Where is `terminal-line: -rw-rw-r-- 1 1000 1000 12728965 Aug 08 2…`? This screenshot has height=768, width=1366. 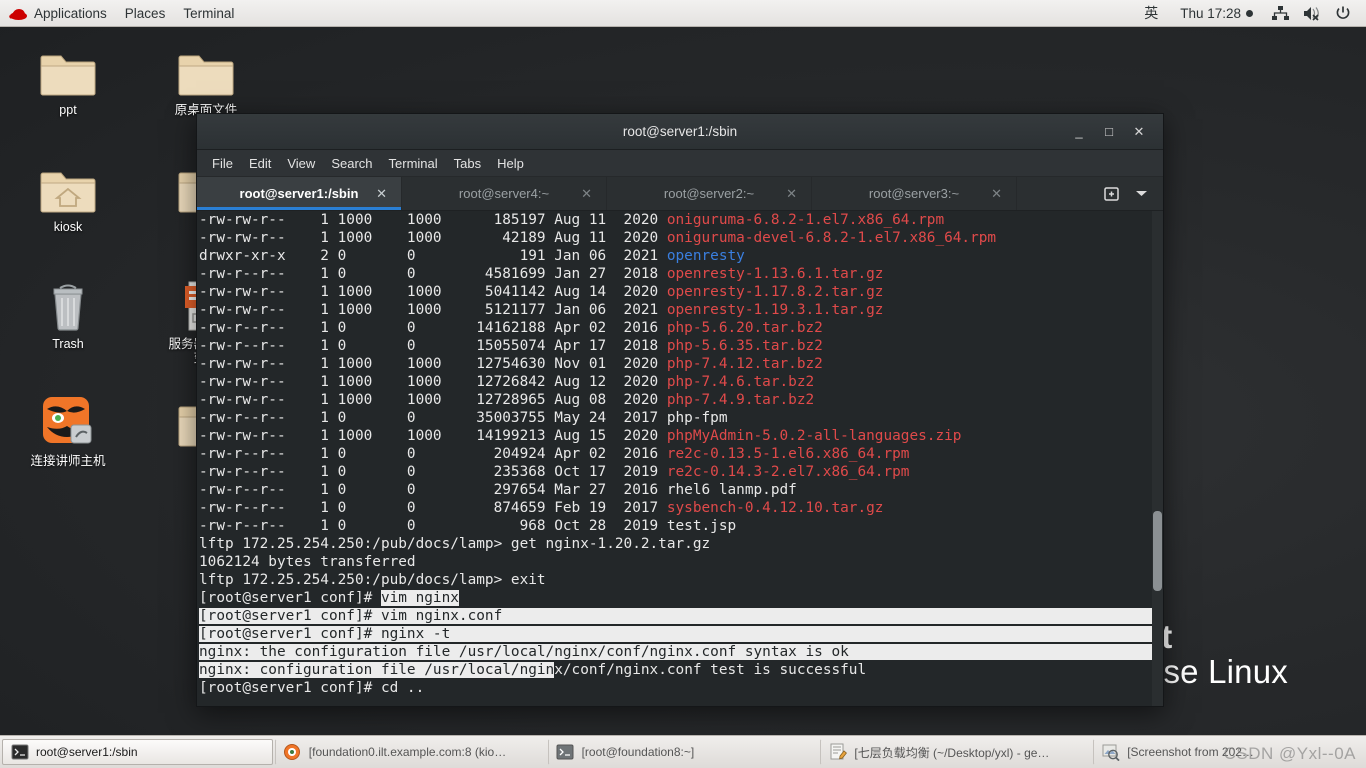
terminal-line: -rw-rw-r-- 1 1000 1000 12728965 Aug 08 2… is located at coordinates (681, 400).